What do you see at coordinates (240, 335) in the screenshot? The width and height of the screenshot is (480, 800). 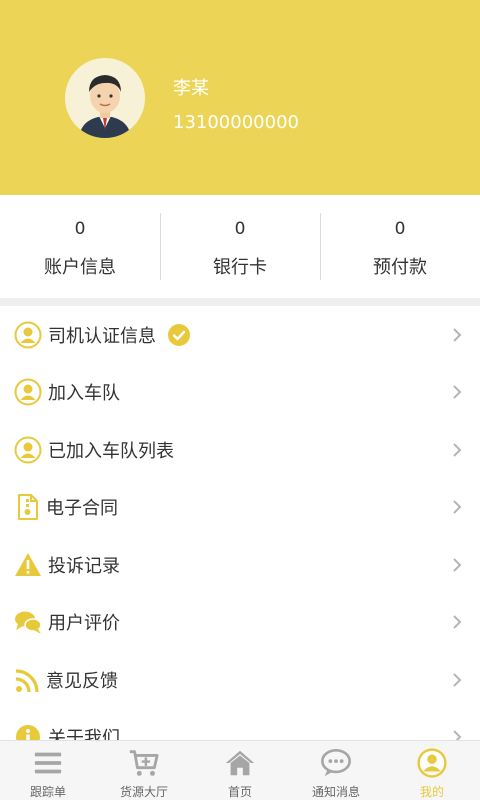 I see `menu-item-driver-certification: 司机认证信息` at bounding box center [240, 335].